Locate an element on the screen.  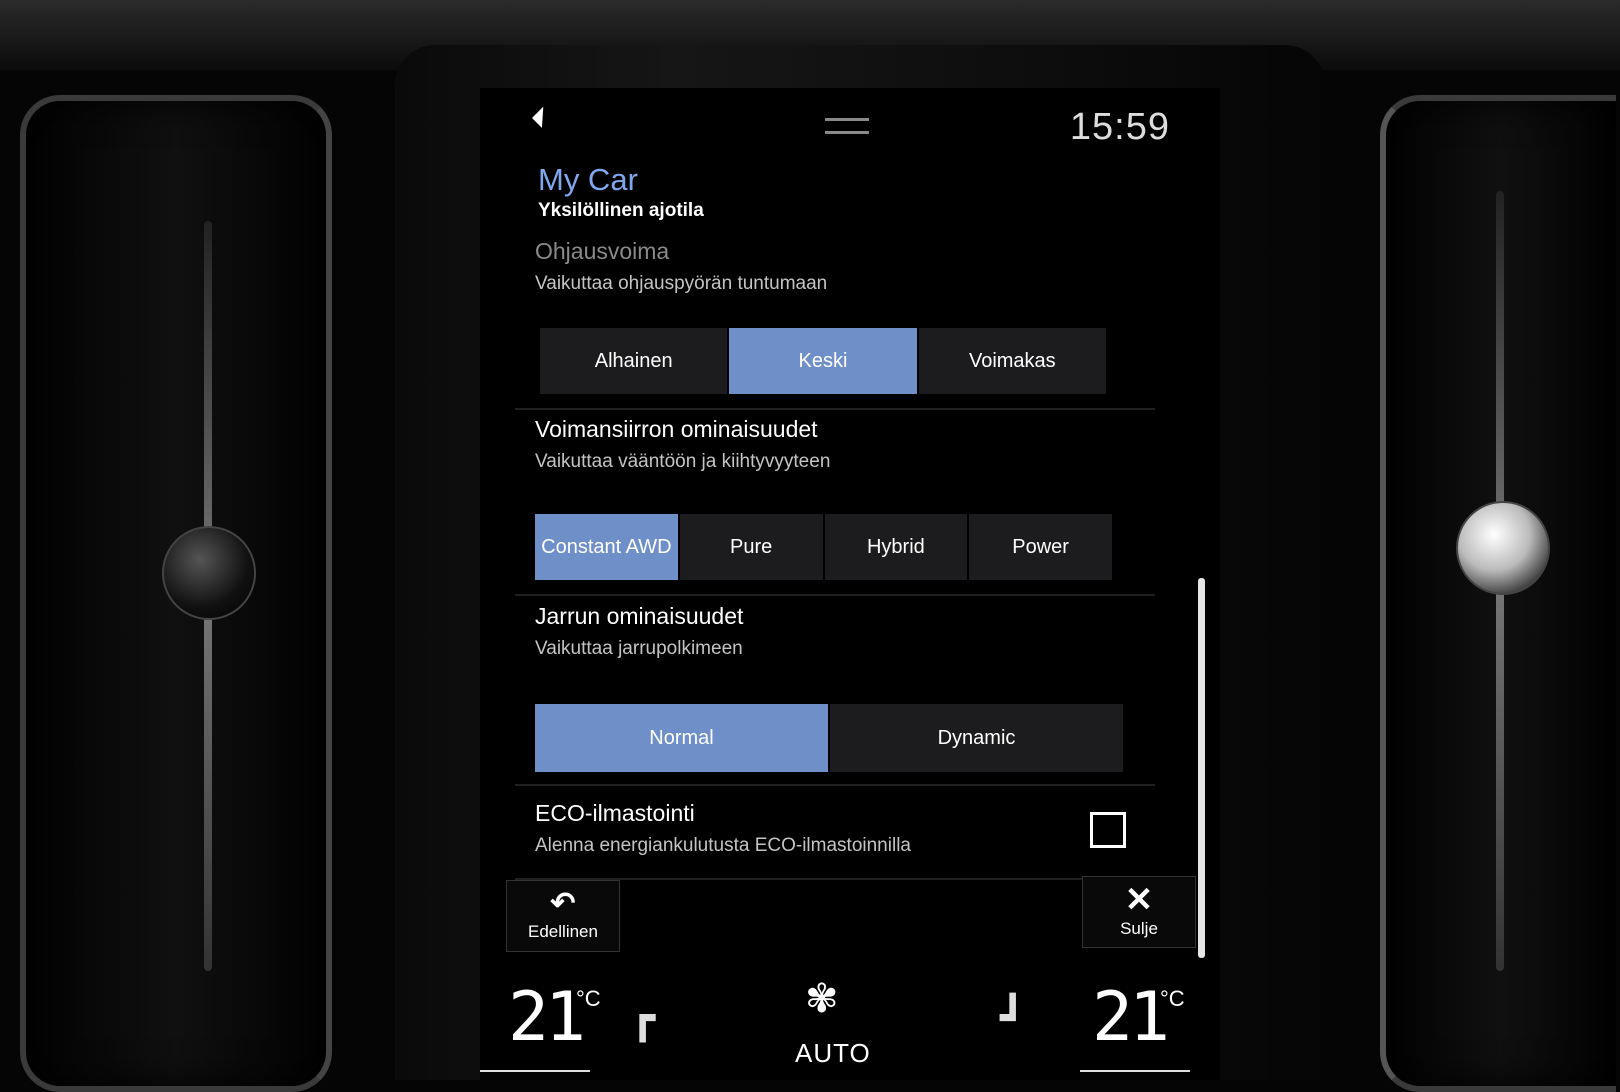
powertrain-option-power: Power is located at coordinates (1040, 547).